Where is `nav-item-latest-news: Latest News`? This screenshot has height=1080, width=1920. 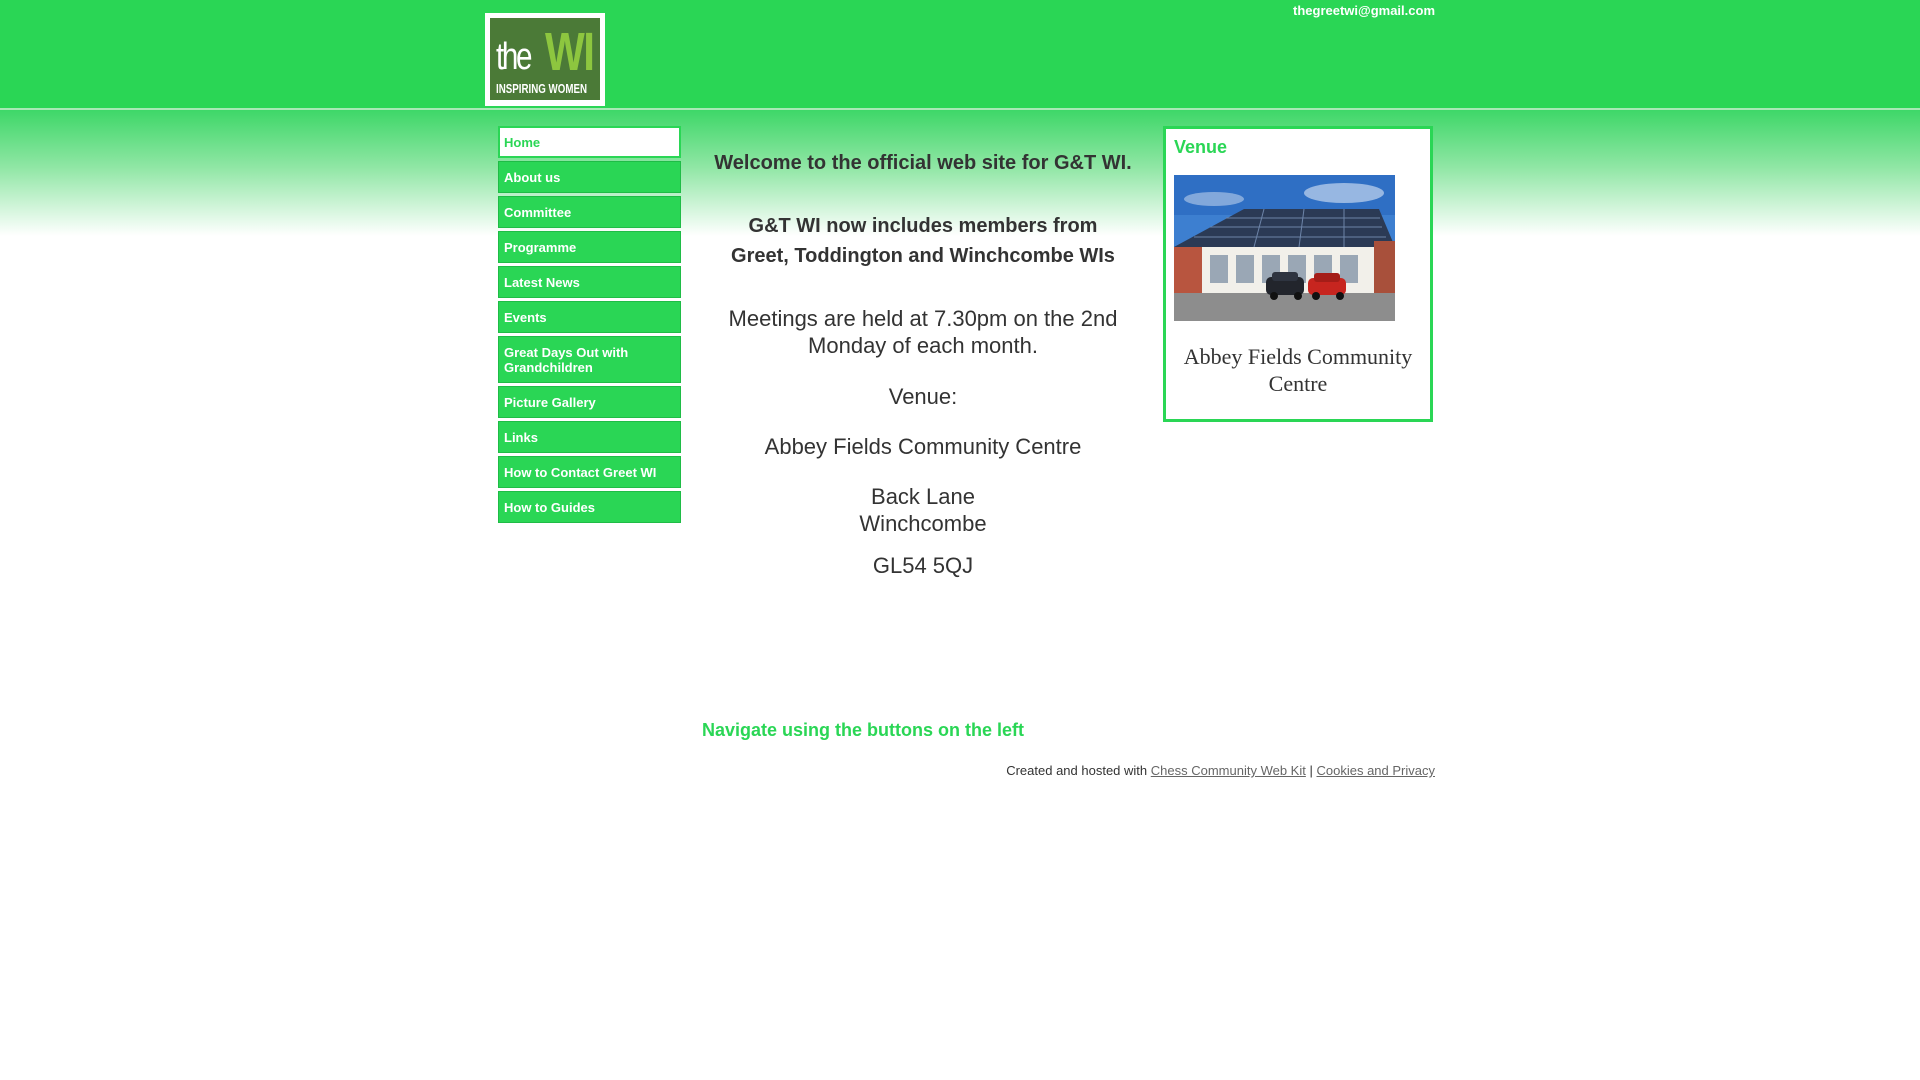 nav-item-latest-news: Latest News is located at coordinates (589, 282).